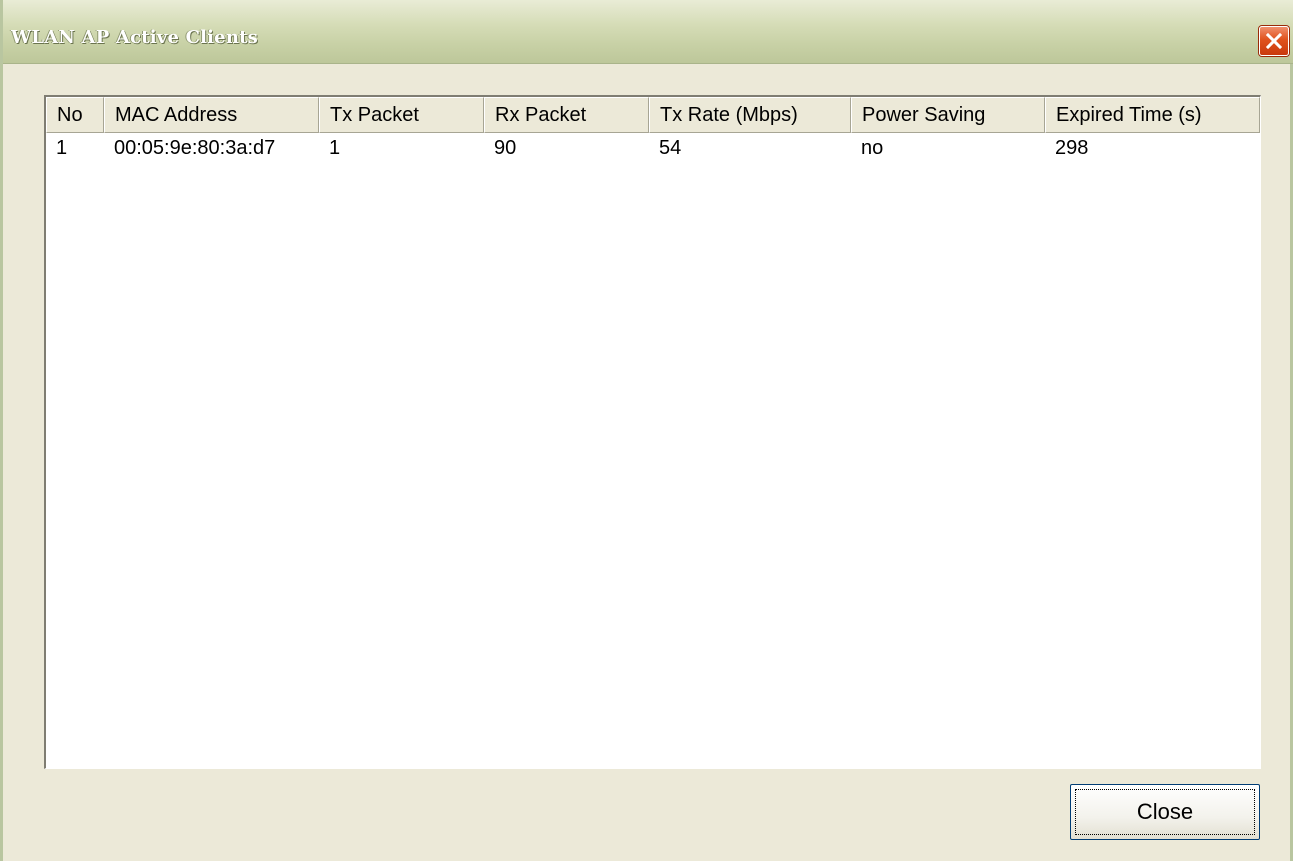 This screenshot has height=861, width=1293. Describe the element at coordinates (62, 148) in the screenshot. I see `cell-no: 1` at that location.